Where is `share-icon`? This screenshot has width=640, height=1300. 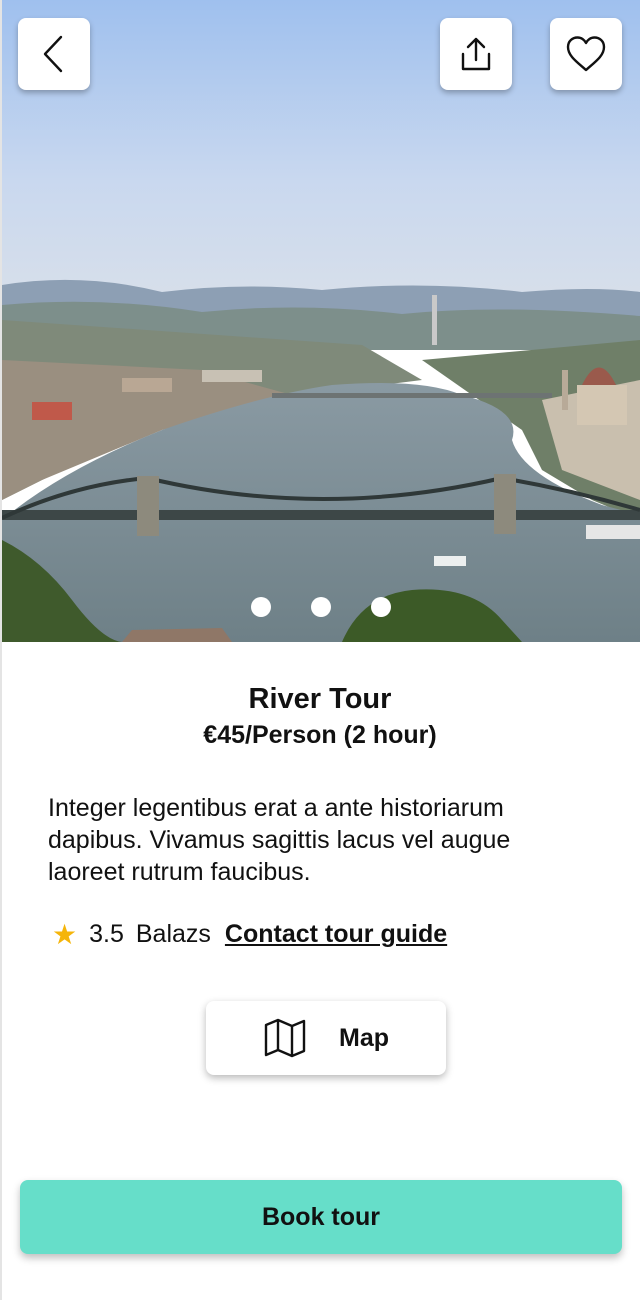 share-icon is located at coordinates (476, 54).